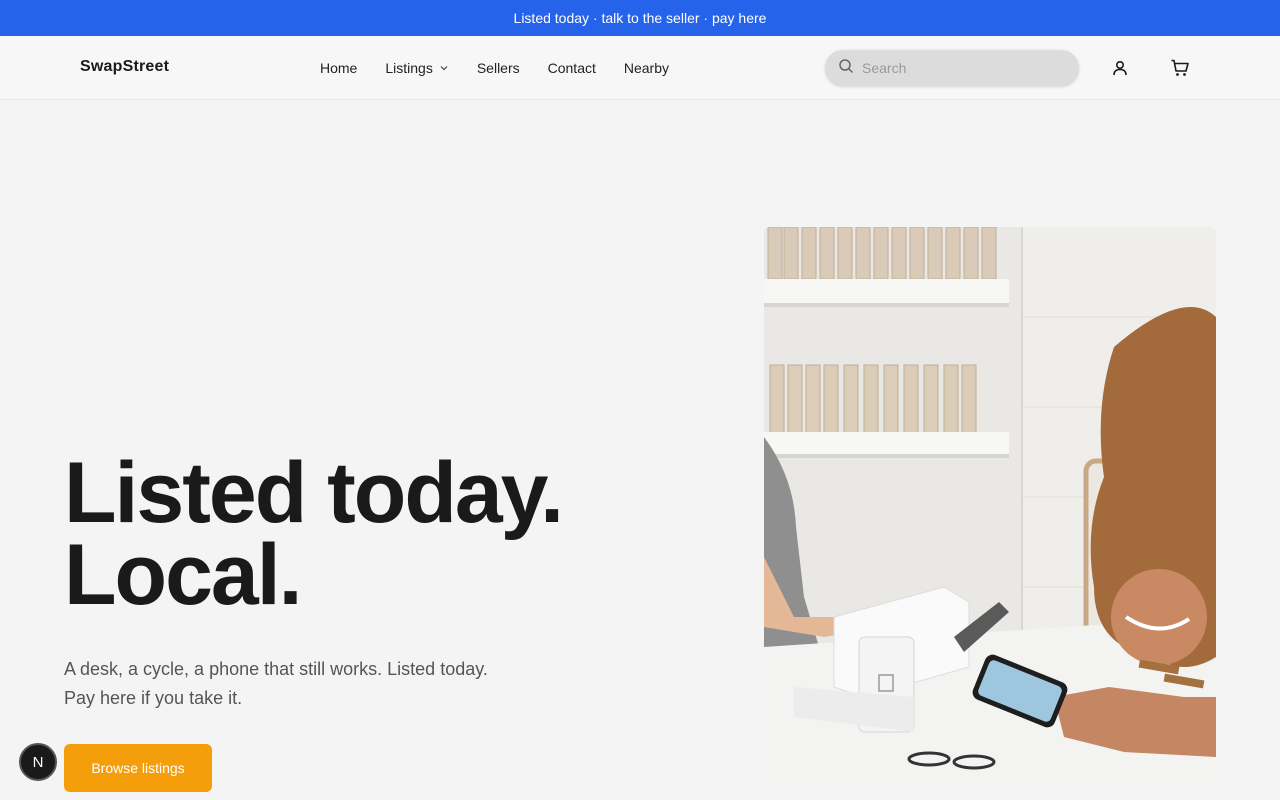 The width and height of the screenshot is (1280, 800). I want to click on cart-icon, so click(1180, 68).